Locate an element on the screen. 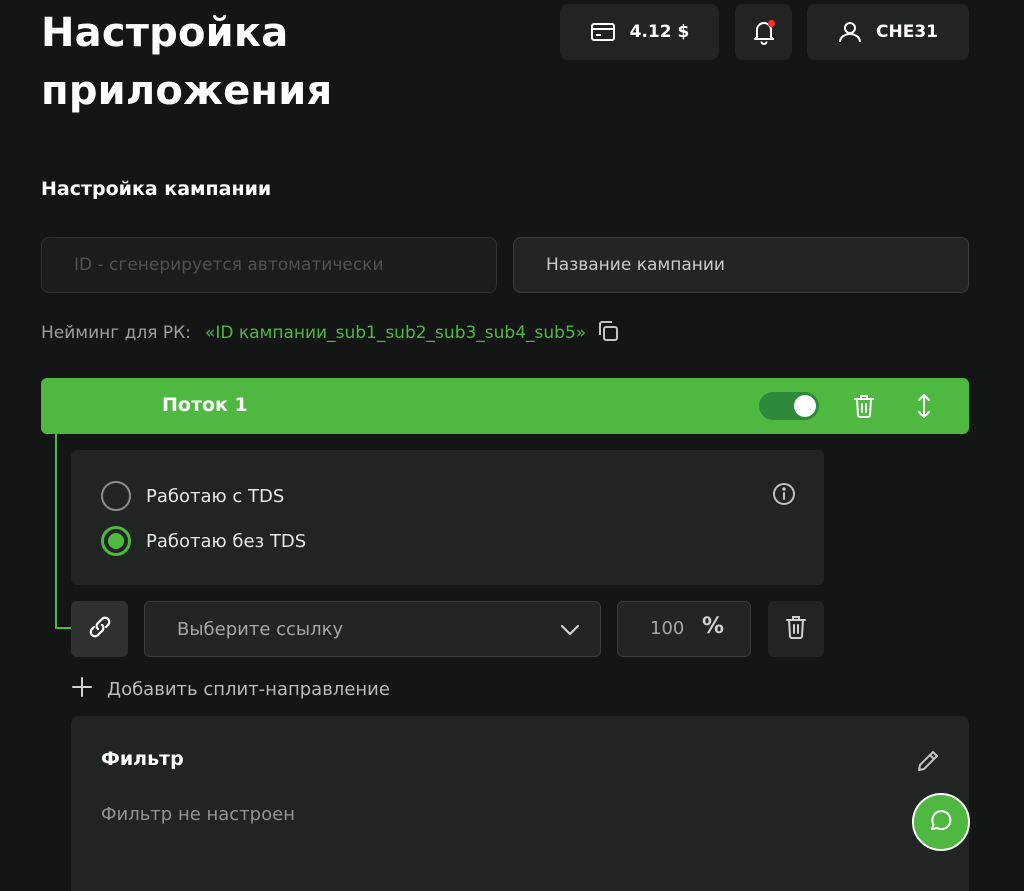  tree-connector-branch is located at coordinates (63, 628).